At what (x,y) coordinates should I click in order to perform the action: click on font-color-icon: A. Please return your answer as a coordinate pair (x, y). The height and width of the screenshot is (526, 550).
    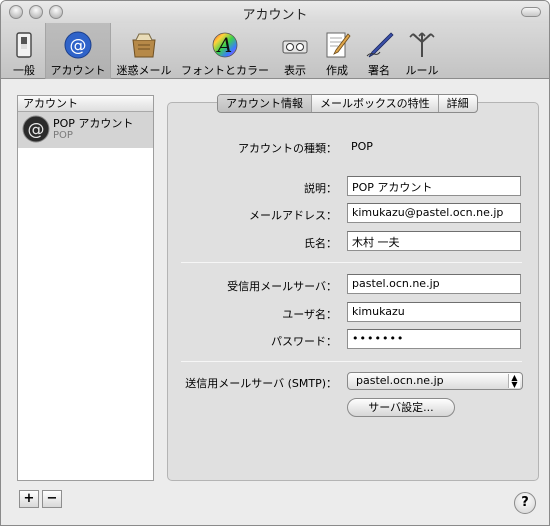
    Looking at the image, I should click on (225, 45).